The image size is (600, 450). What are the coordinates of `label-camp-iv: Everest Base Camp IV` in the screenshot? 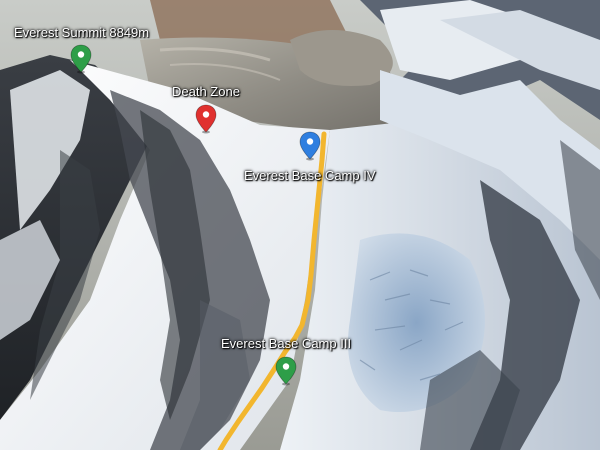 It's located at (310, 175).